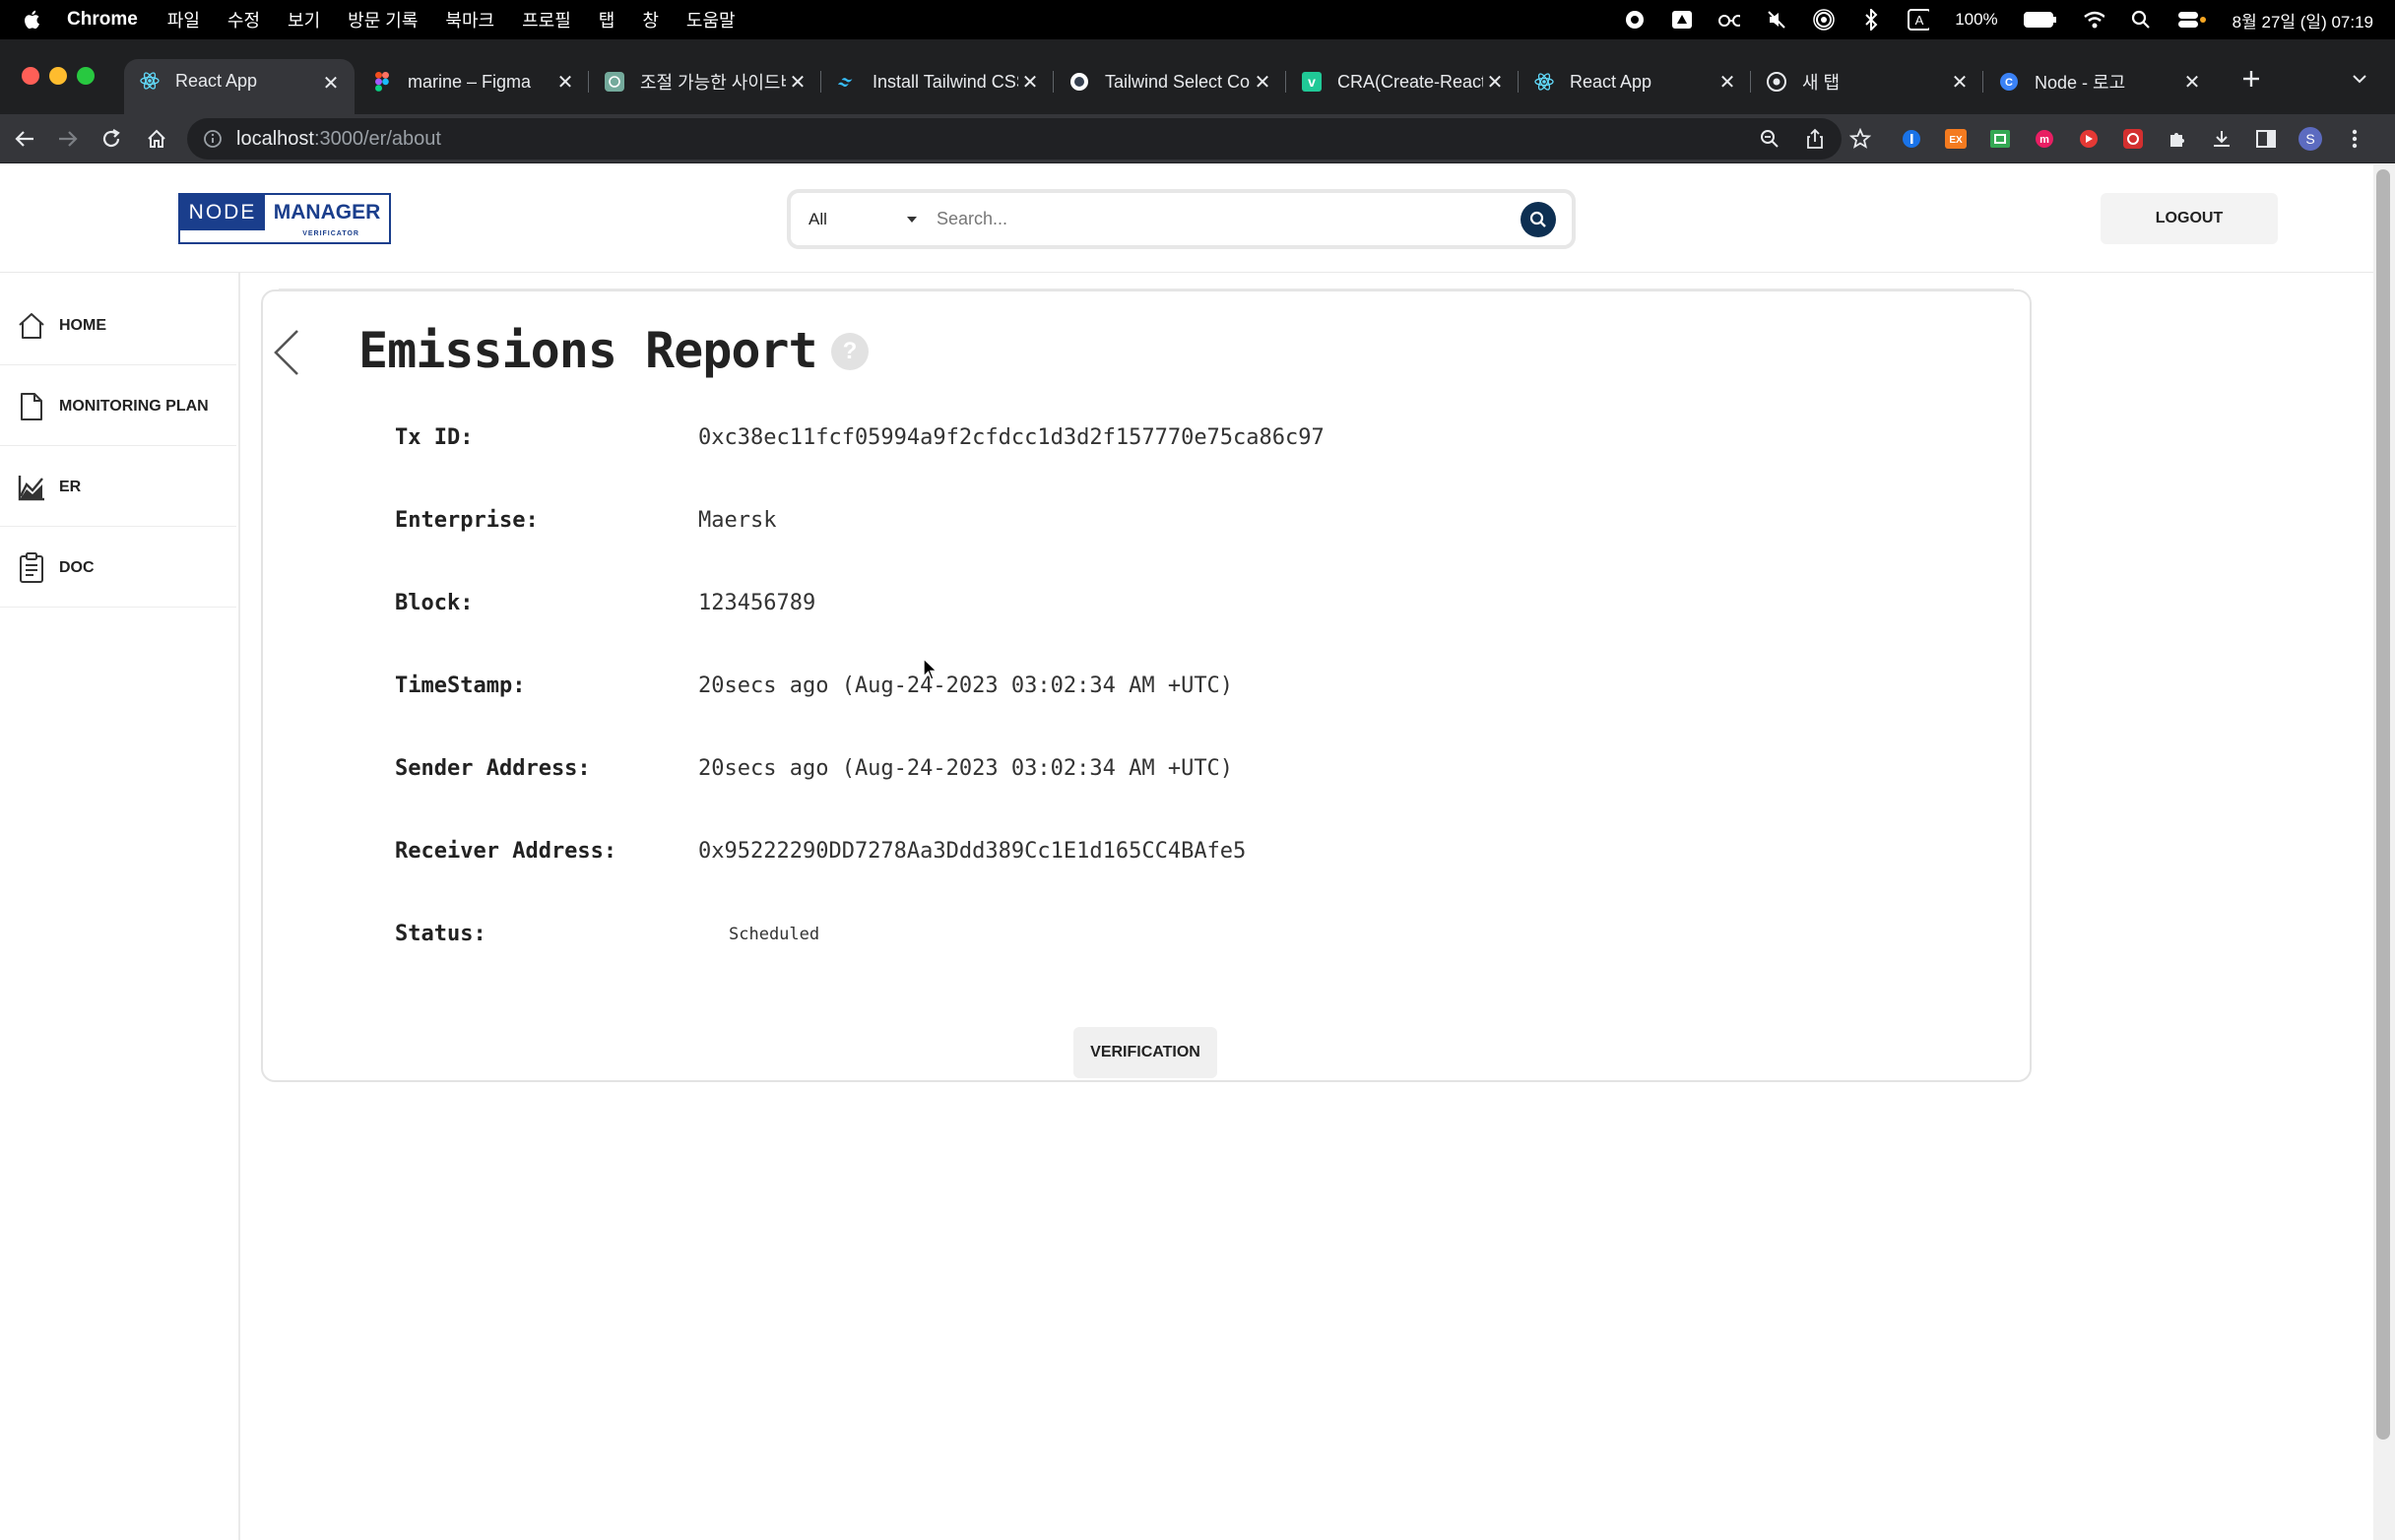 The image size is (2395, 1540). Describe the element at coordinates (223, 212) in the screenshot. I see `logo-node-text: NODE` at that location.